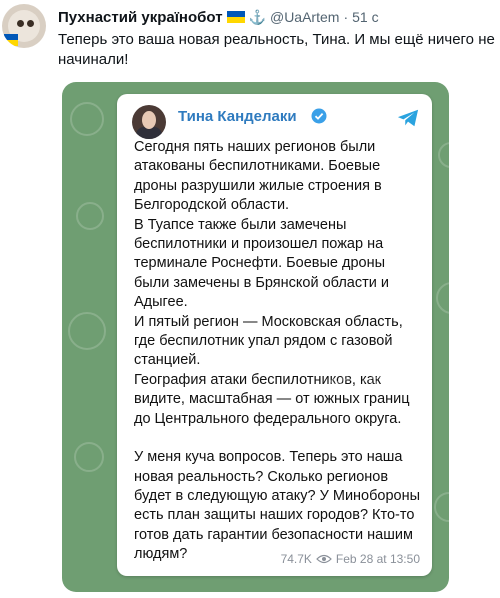 The height and width of the screenshot is (598, 500). What do you see at coordinates (149, 122) in the screenshot?
I see `channel-avatar` at bounding box center [149, 122].